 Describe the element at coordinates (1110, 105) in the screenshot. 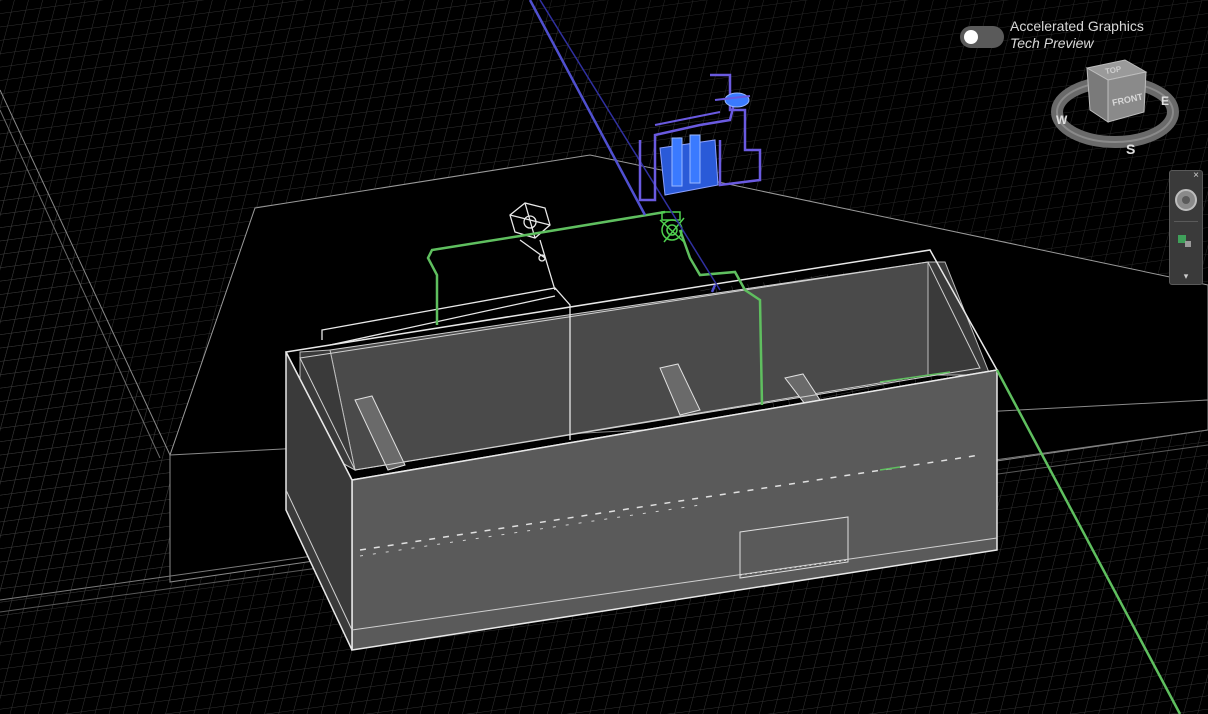

I see `viewcube: TOP FRONT W E S` at that location.